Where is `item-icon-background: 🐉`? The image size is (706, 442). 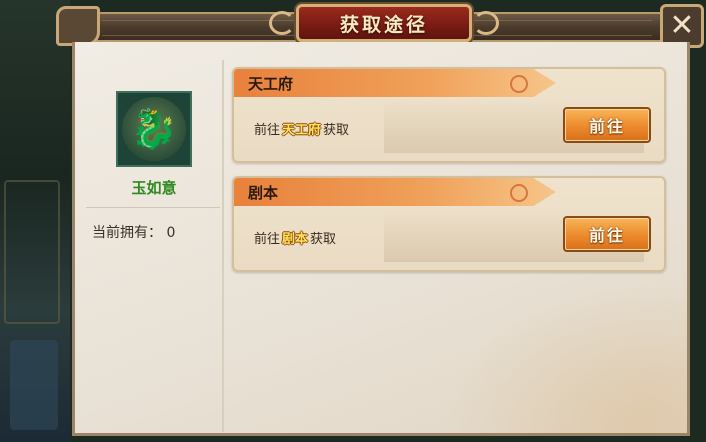
item-icon-background: 🐉 is located at coordinates (154, 129).